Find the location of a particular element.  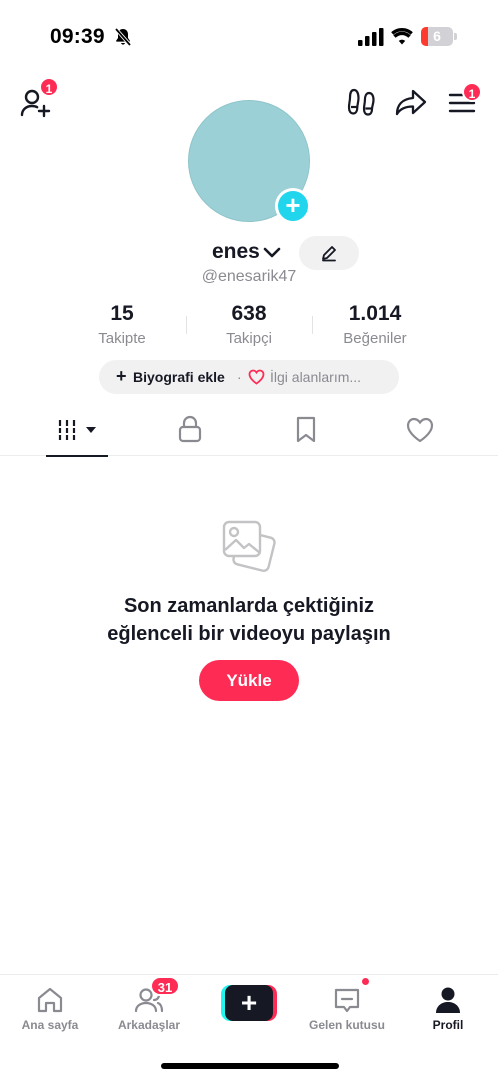

battery-level: 6 is located at coordinates (437, 36).